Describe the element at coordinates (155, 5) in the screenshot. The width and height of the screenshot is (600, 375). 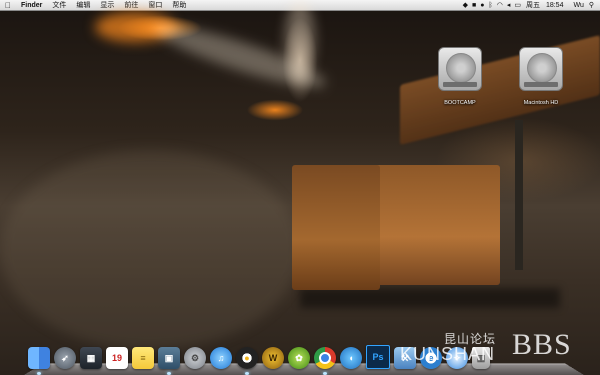
I see `menu-window: 窗口` at that location.